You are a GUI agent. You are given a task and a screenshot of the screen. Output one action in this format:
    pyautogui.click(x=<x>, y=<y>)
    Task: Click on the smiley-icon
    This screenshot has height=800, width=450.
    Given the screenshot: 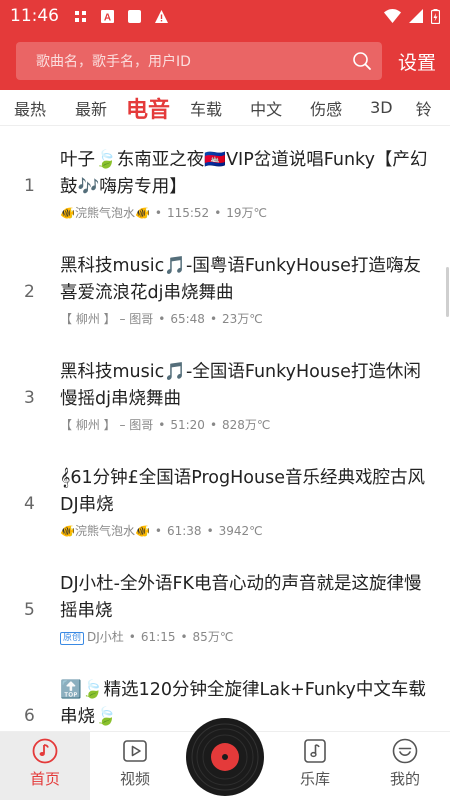 What is the action you would take?
    pyautogui.click(x=405, y=751)
    